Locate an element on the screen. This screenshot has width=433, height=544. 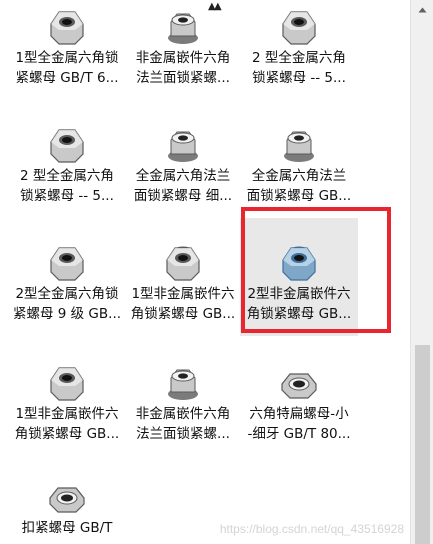
nylon-insert-nut-silver-icon is located at coordinates (183, 251).